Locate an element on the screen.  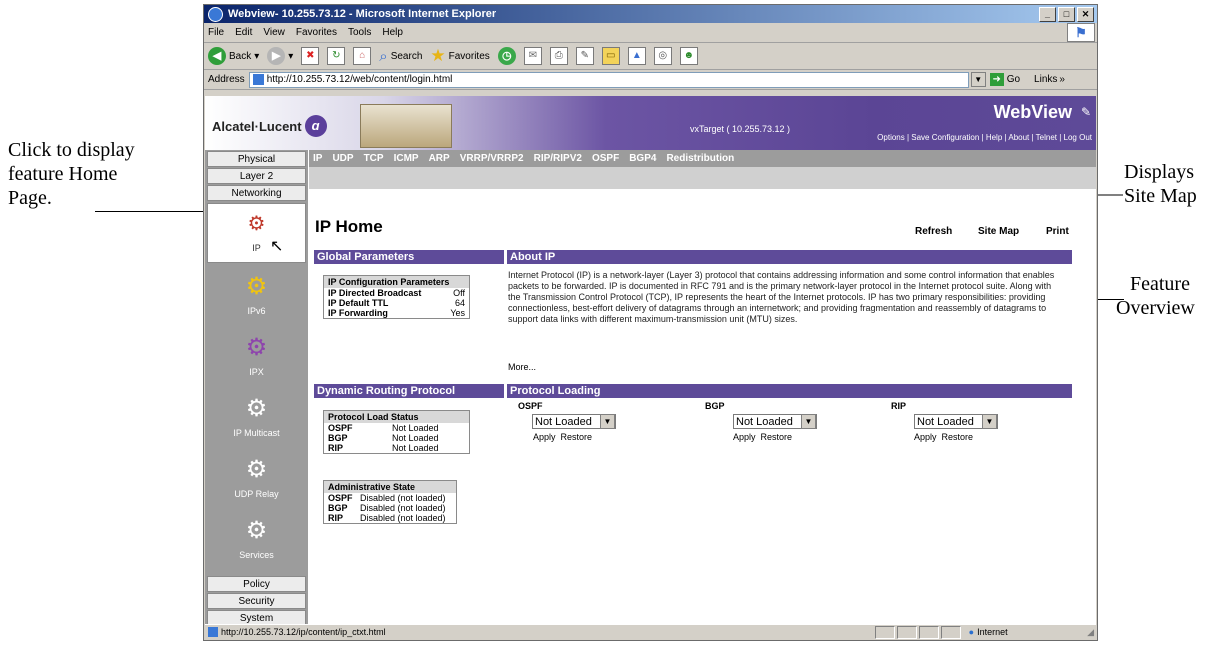
users-icon: ☻ is located at coordinates (688, 56).